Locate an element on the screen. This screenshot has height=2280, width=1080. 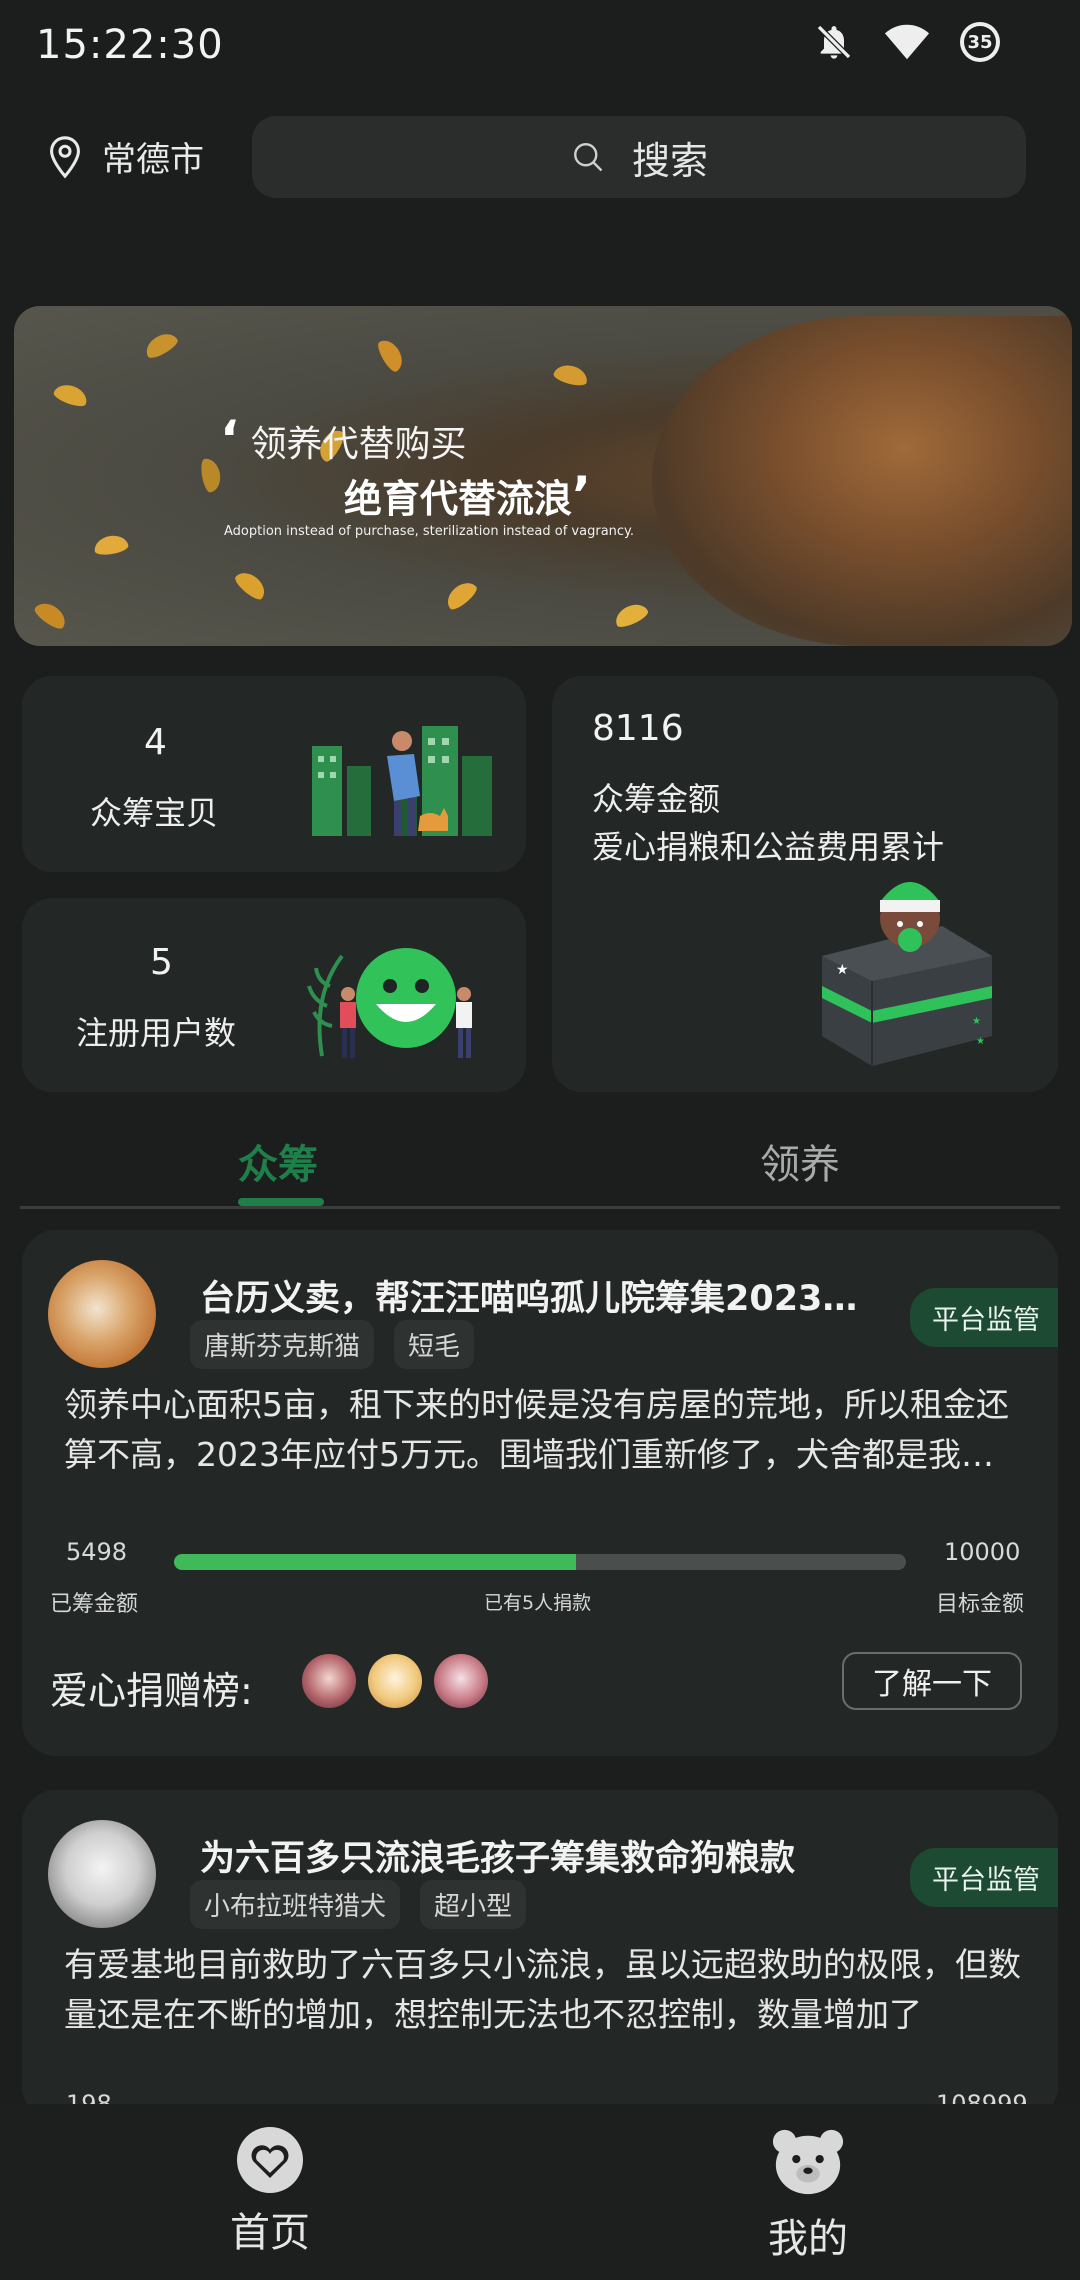
bottom-navigation: 首页 我的 is located at coordinates (540, 2192).